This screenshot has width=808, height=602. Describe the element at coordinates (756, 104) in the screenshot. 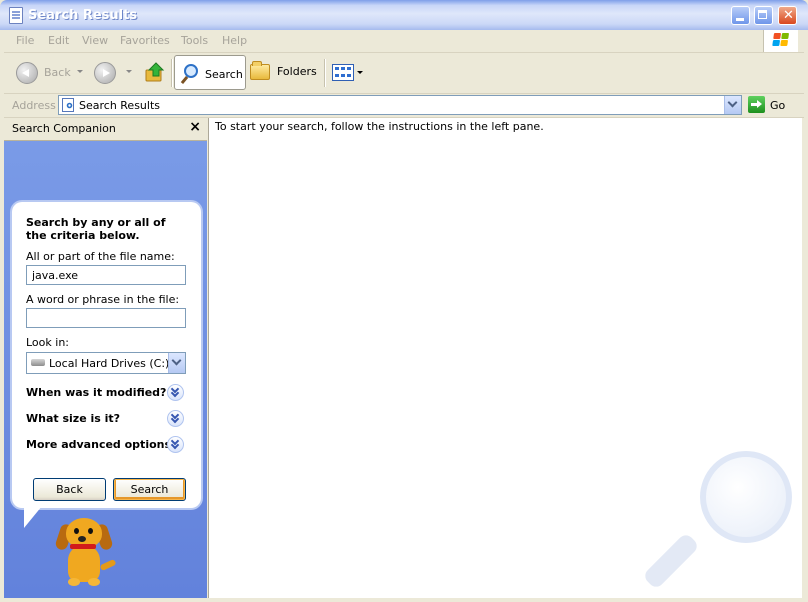

I see `go-arrow-icon` at that location.